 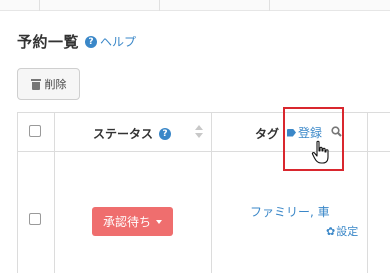 What do you see at coordinates (118, 41) in the screenshot?
I see `help-link: ヘルプ` at bounding box center [118, 41].